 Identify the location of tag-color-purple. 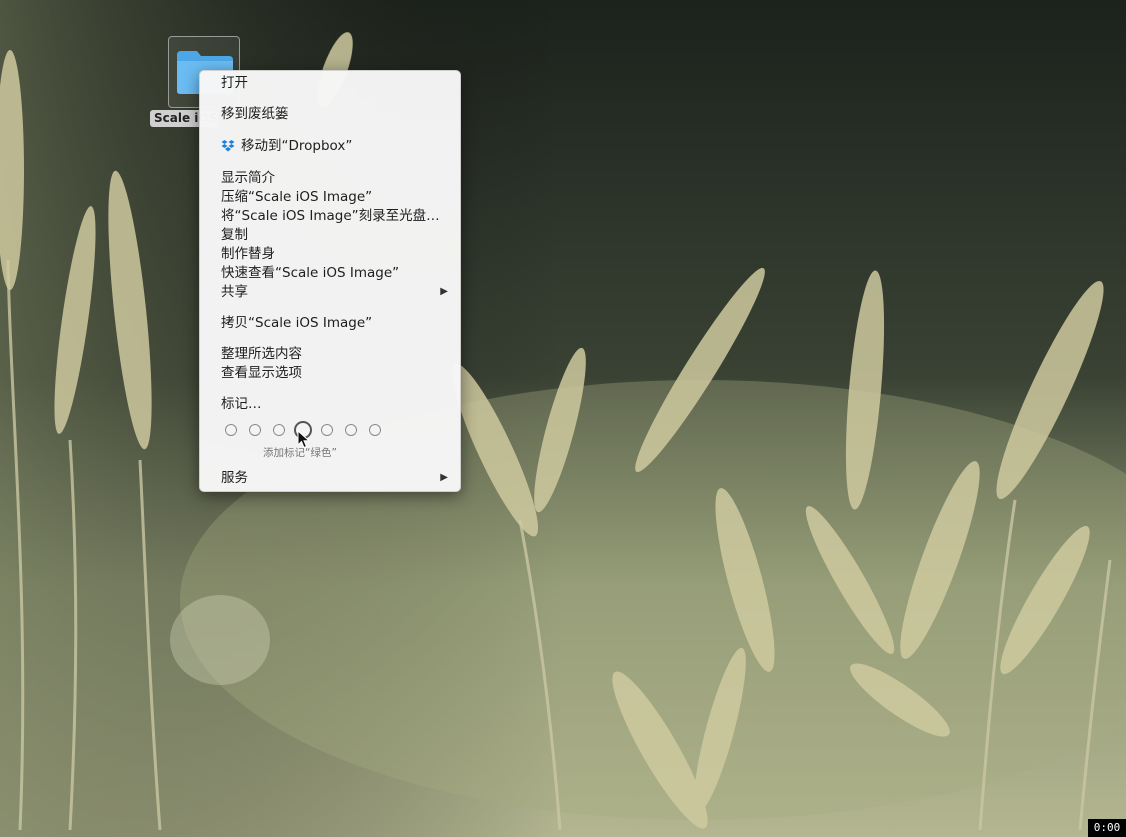
(351, 430).